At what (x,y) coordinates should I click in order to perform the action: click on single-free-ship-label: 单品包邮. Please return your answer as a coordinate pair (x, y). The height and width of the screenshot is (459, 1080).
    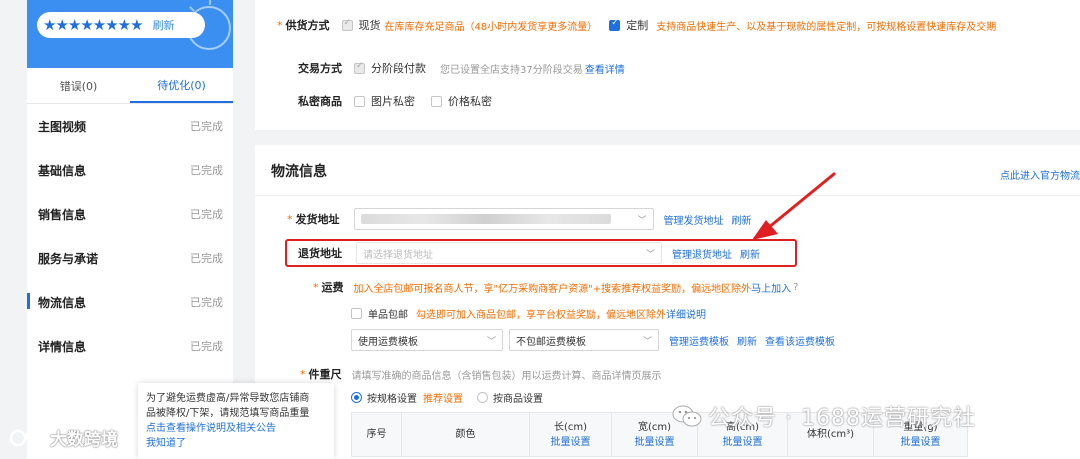
    Looking at the image, I should click on (388, 315).